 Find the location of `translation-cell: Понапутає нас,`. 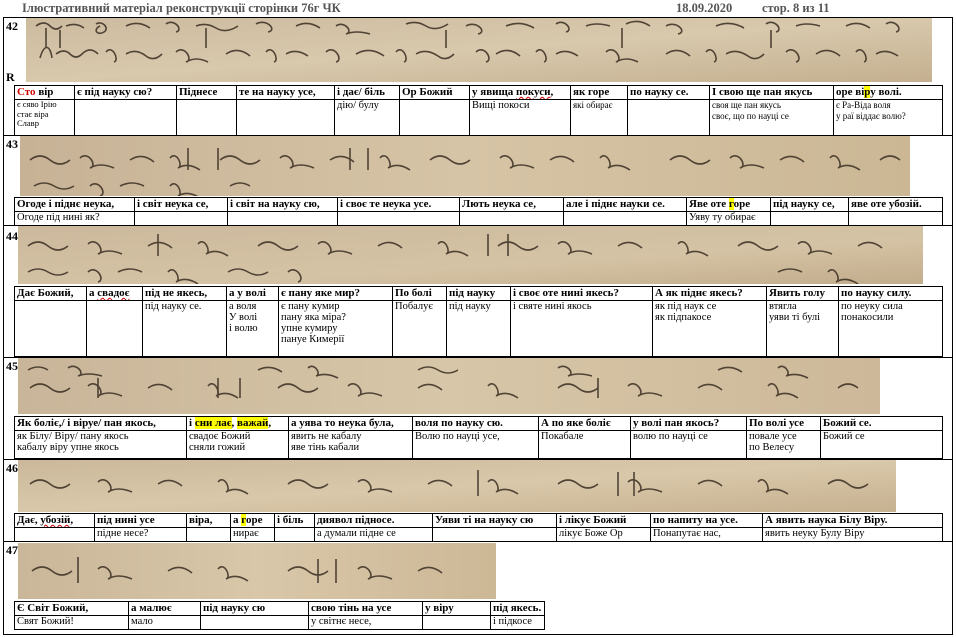

translation-cell: Понапутає нас, is located at coordinates (706, 534).